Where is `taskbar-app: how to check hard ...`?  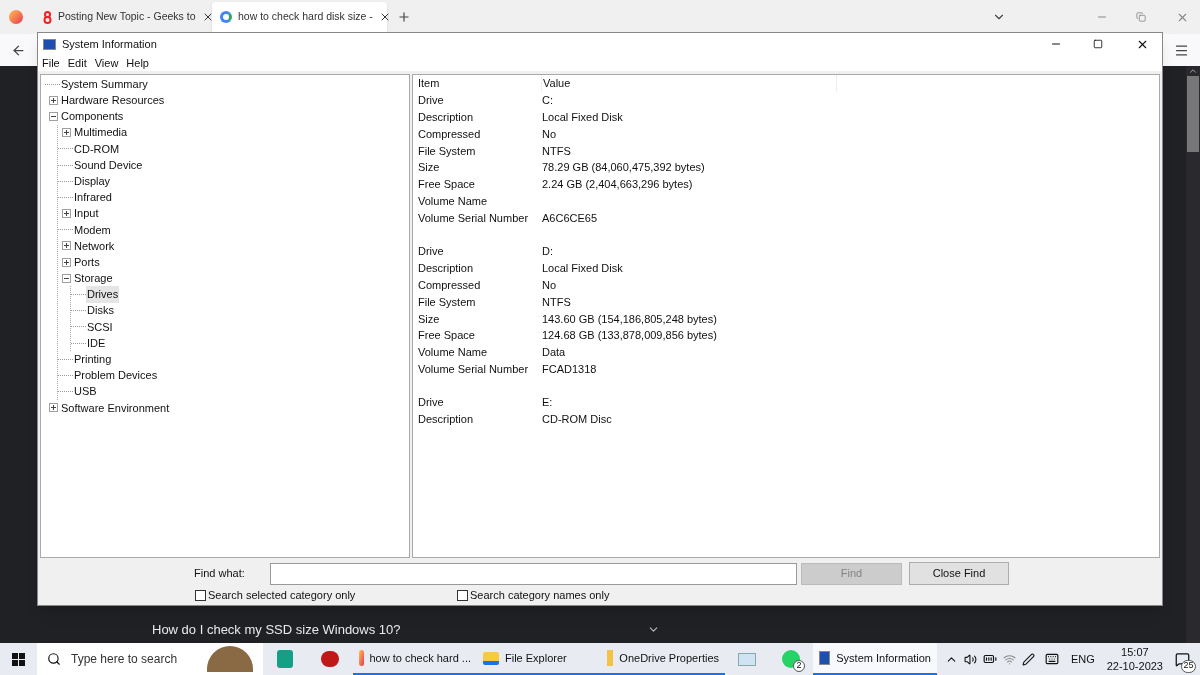 taskbar-app: how to check hard ... is located at coordinates (415, 659).